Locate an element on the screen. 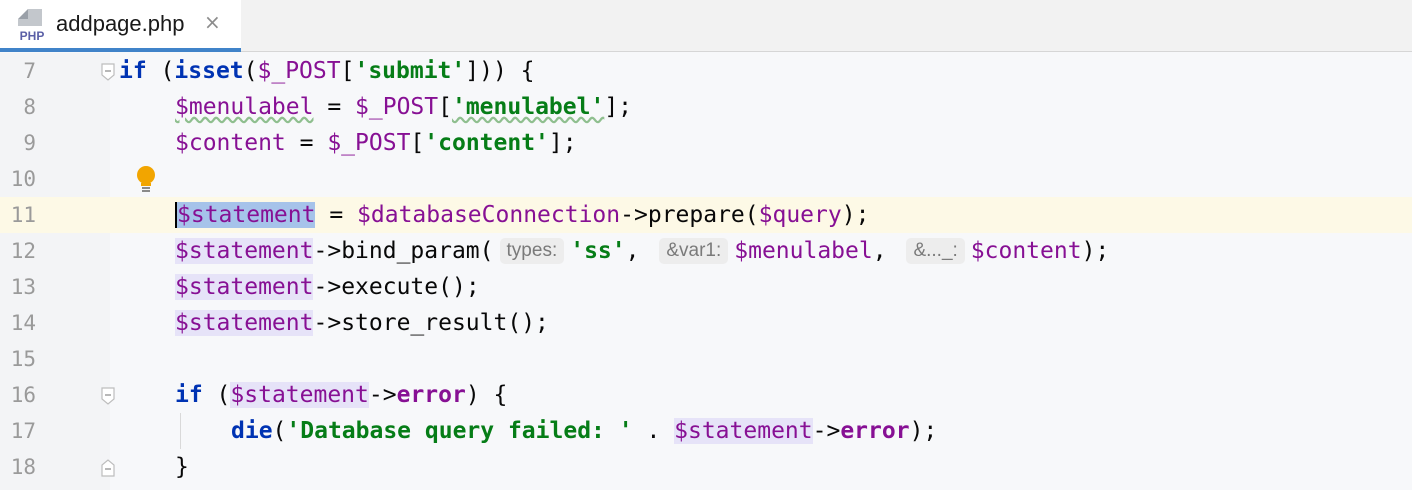  code-line-13: 13 $statement->execute(); is located at coordinates (706, 287).